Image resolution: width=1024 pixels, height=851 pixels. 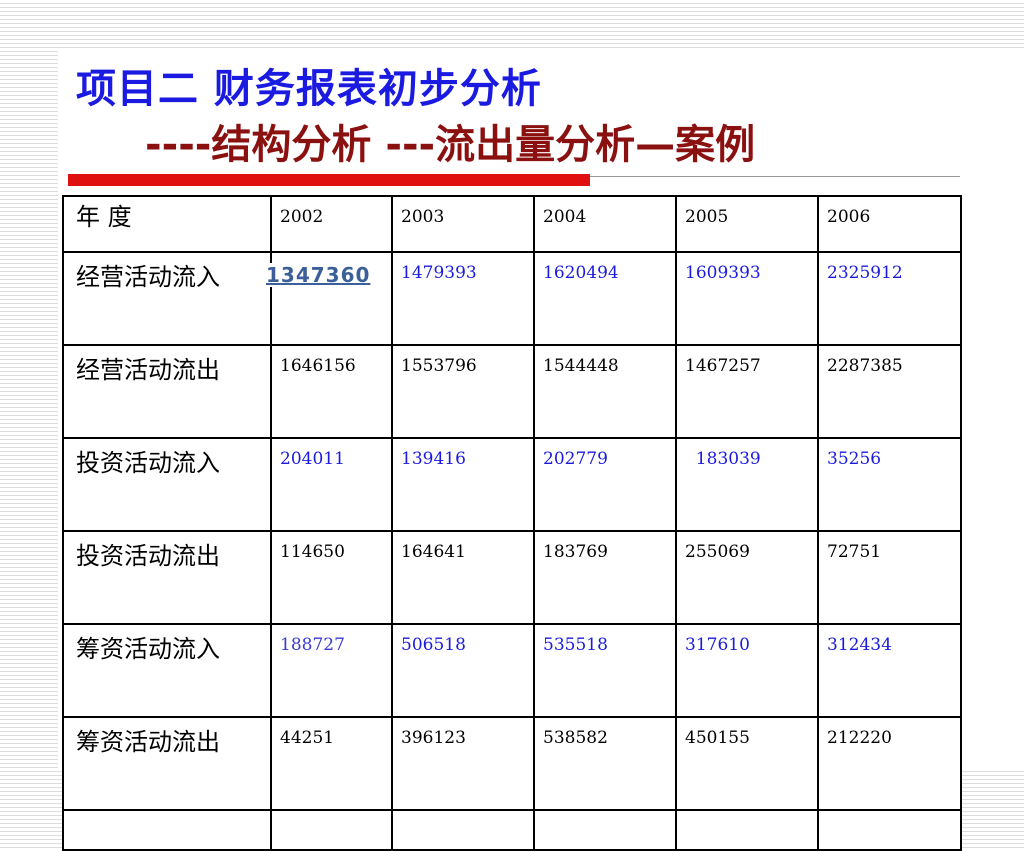 I want to click on table-cell: 2287385, so click(x=889, y=391).